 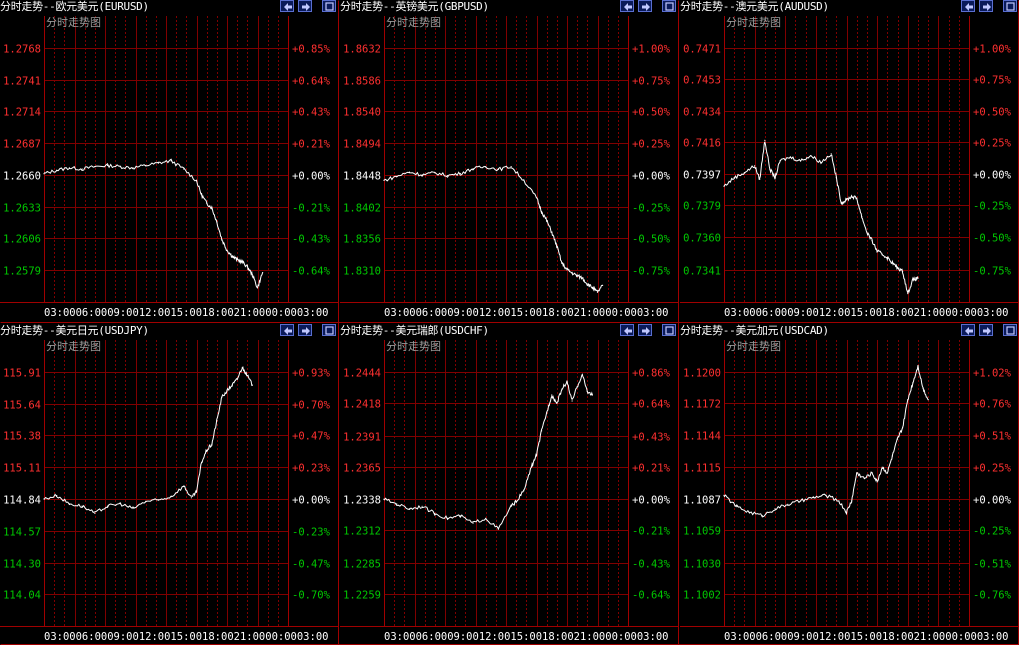 What do you see at coordinates (22, 272) in the screenshot?
I see `y-tick-label: 1.2579` at bounding box center [22, 272].